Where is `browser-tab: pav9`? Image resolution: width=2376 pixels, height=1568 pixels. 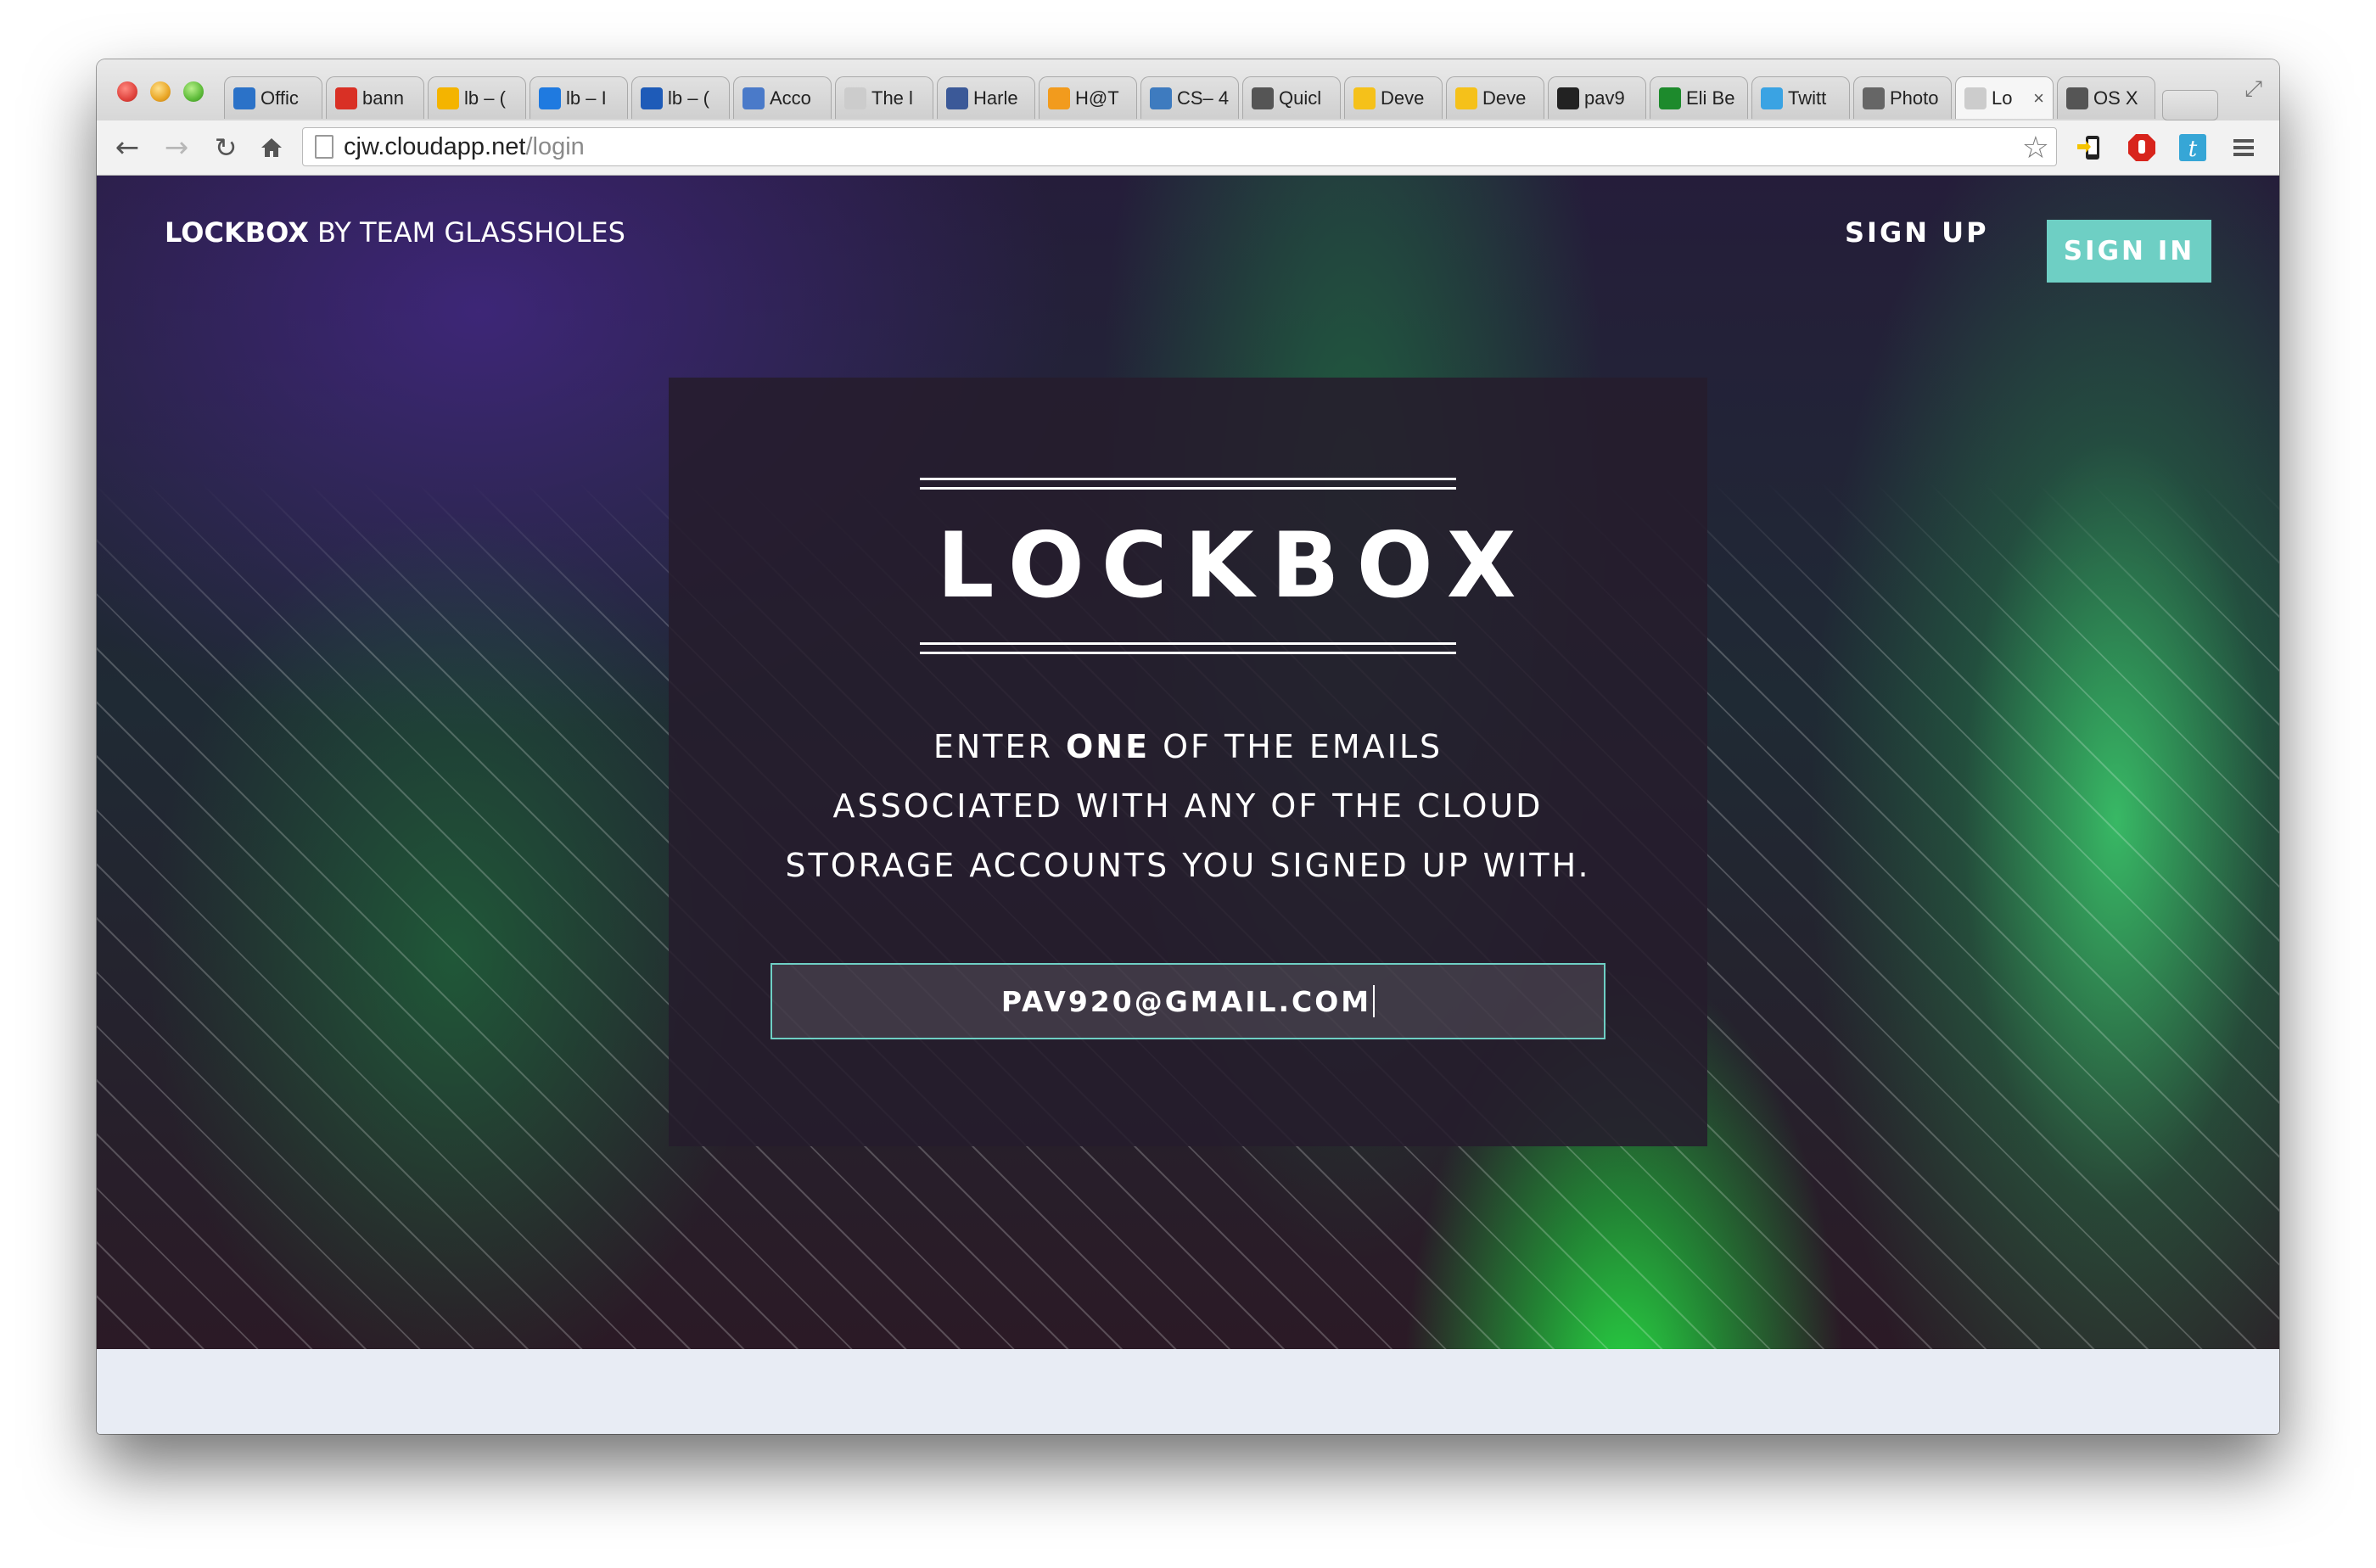 browser-tab: pav9 is located at coordinates (1597, 98).